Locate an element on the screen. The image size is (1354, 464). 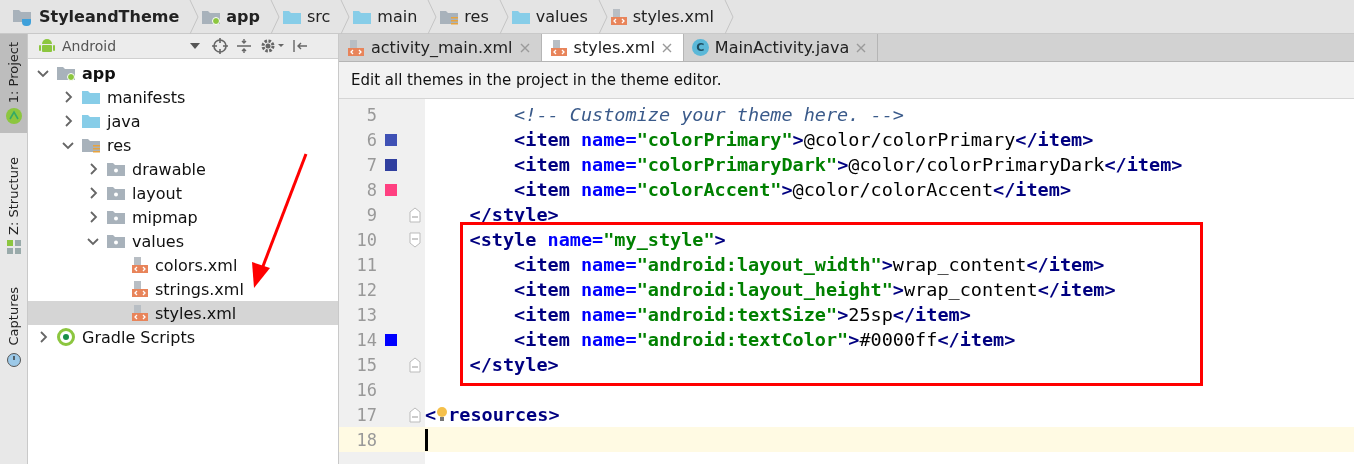
code-line: <item name="colorPrimaryDark">@color/colorPrimaryDark</item> is located at coordinates (848, 164).